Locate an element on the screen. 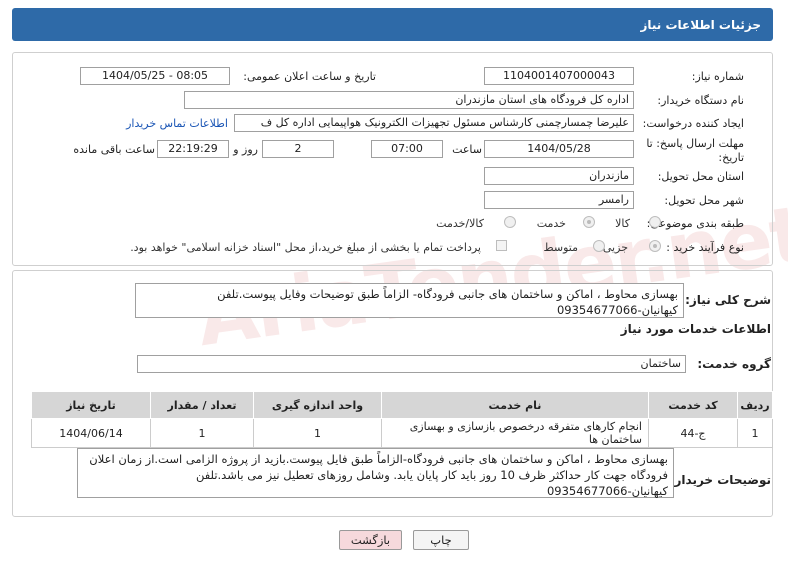 This screenshot has width=788, height=566. deadline-label: مهلت ارسال پاسخ: تا تاریخ: is located at coordinates (695, 150).